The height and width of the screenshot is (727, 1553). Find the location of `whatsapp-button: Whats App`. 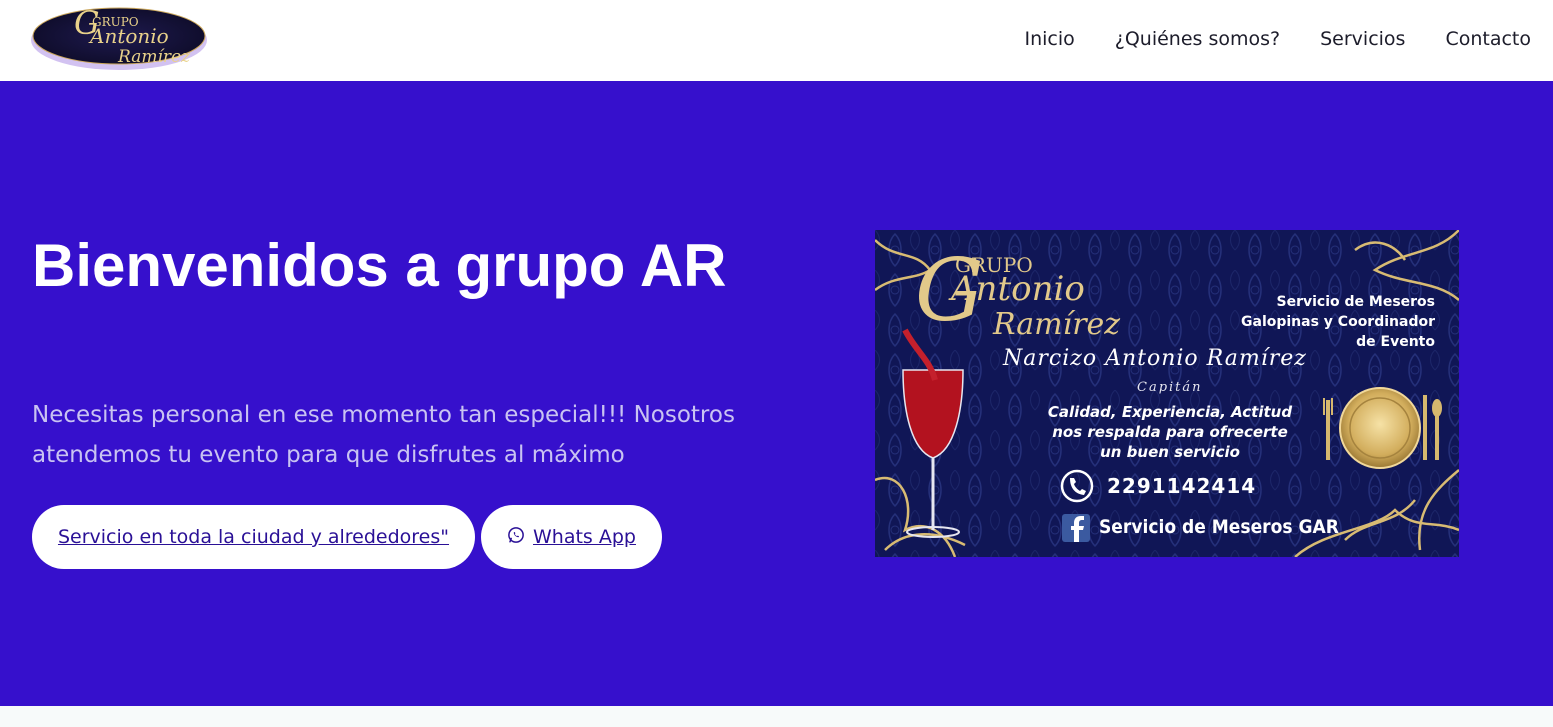

whatsapp-button: Whats App is located at coordinates (571, 537).